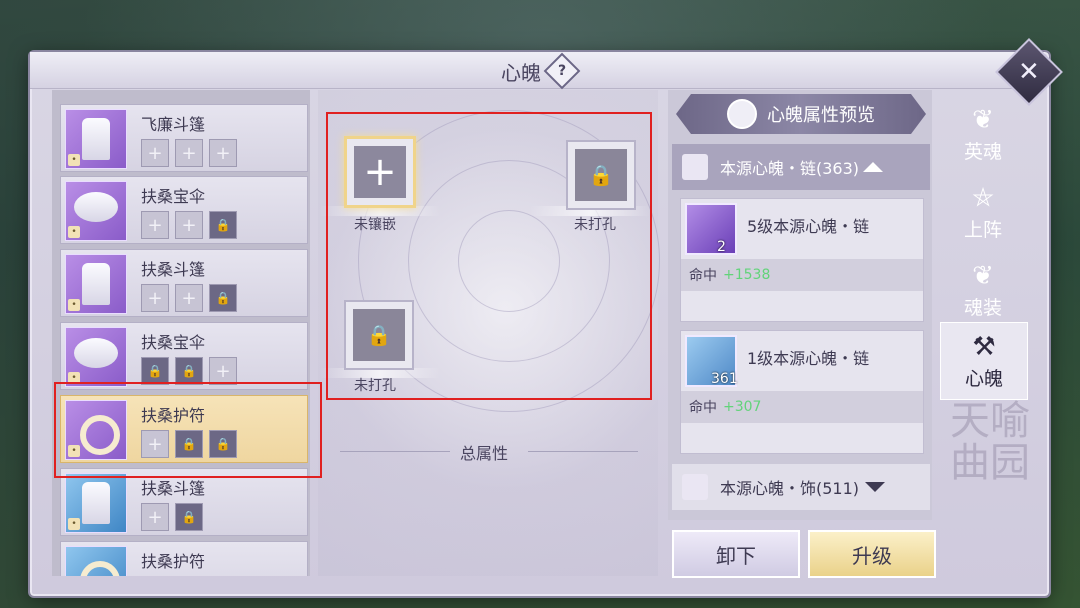  Describe the element at coordinates (802, 407) in the screenshot. I see `stat-row: 命中 +307` at that location.